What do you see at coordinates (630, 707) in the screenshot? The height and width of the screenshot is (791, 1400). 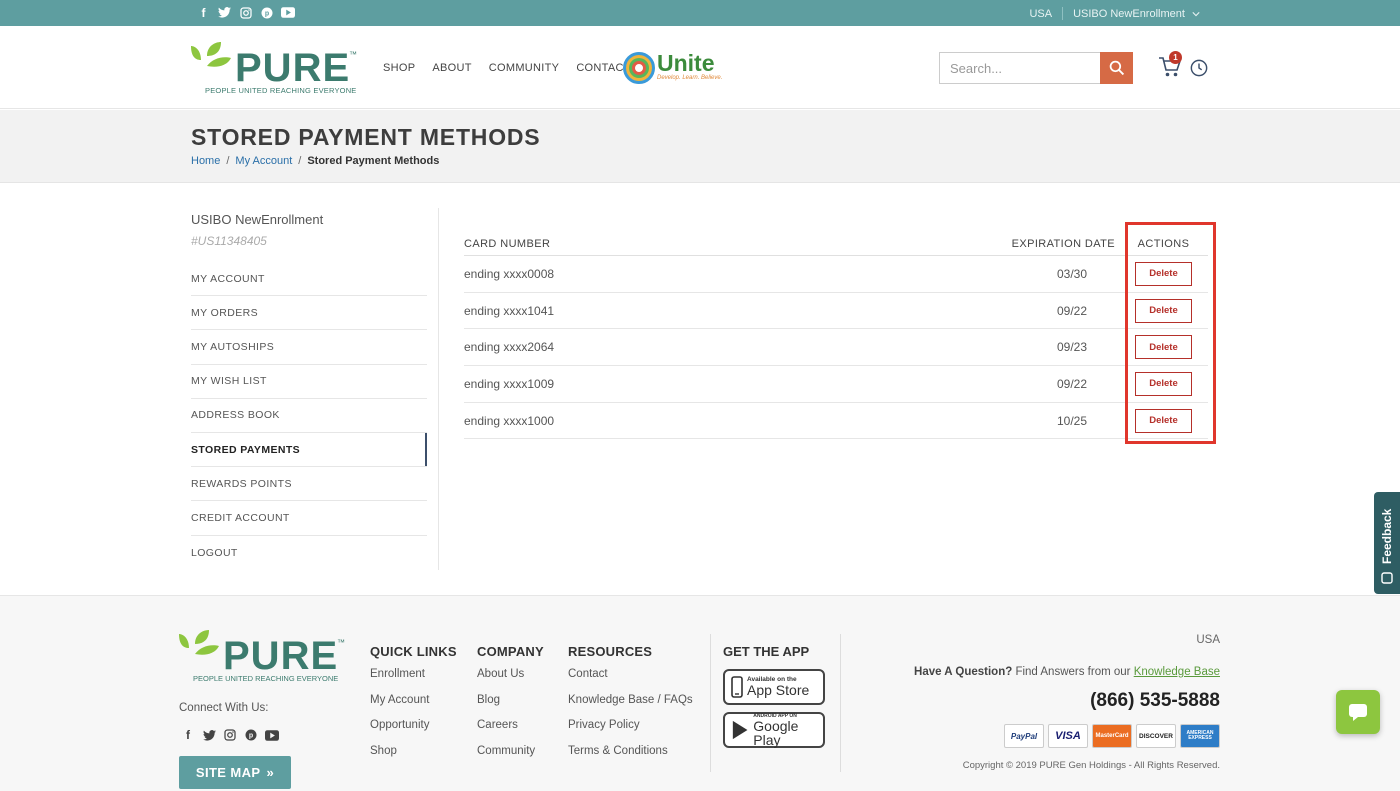 I see `footer-link-knowledge-base: Knowledge Base / FAQs` at bounding box center [630, 707].